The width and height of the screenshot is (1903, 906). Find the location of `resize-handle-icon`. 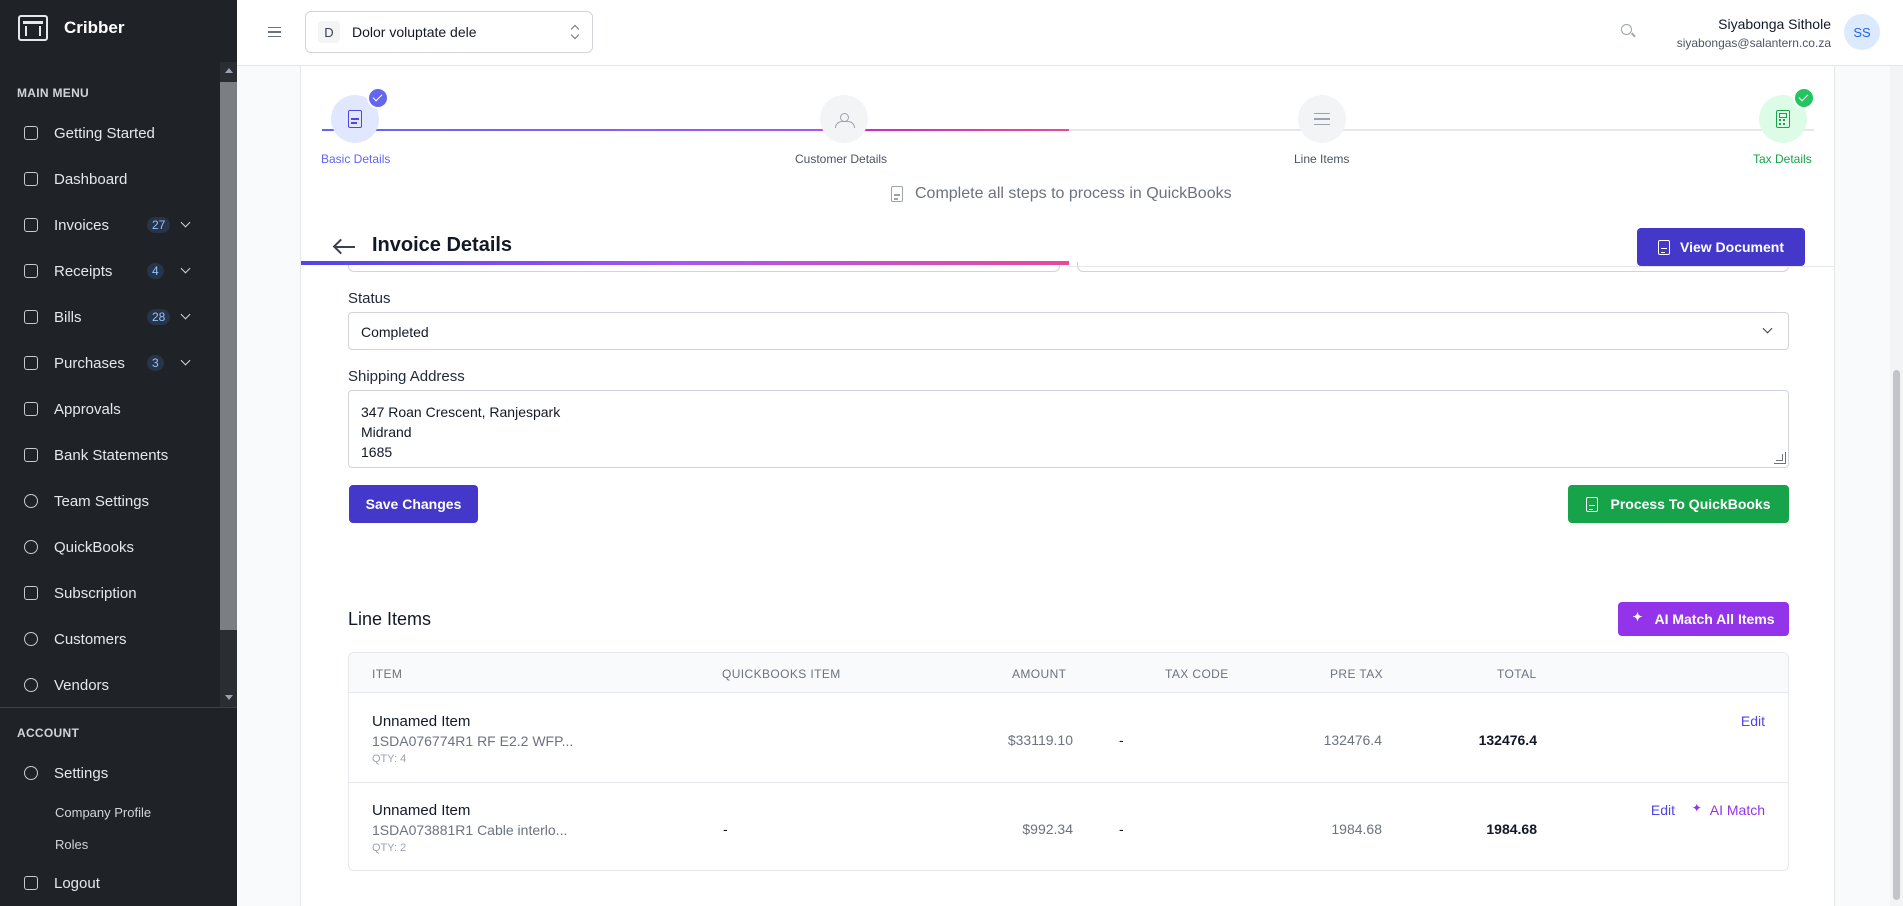

resize-handle-icon is located at coordinates (1780, 458).